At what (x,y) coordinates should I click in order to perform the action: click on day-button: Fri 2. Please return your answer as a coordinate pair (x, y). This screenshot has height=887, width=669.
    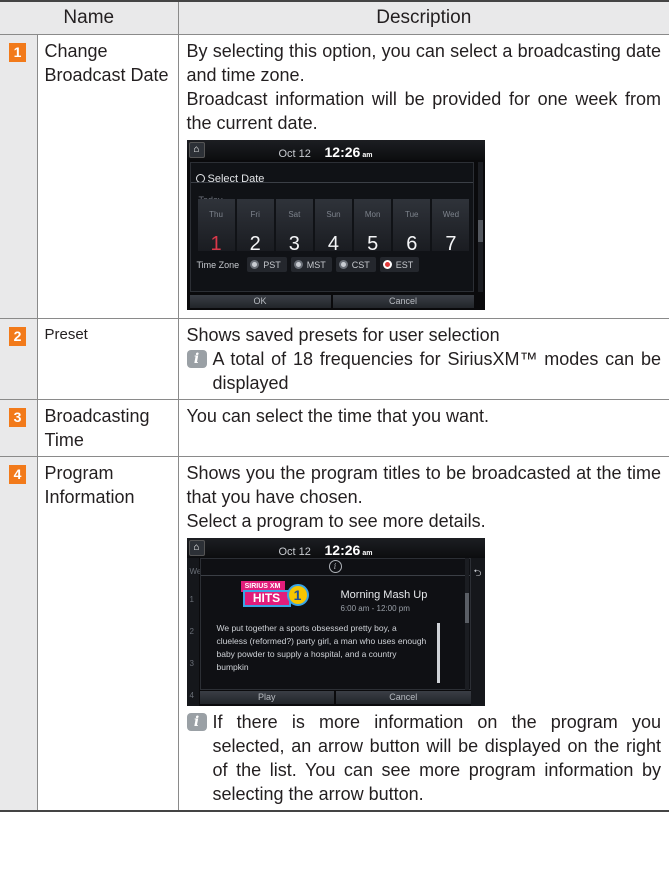
    Looking at the image, I should click on (255, 226).